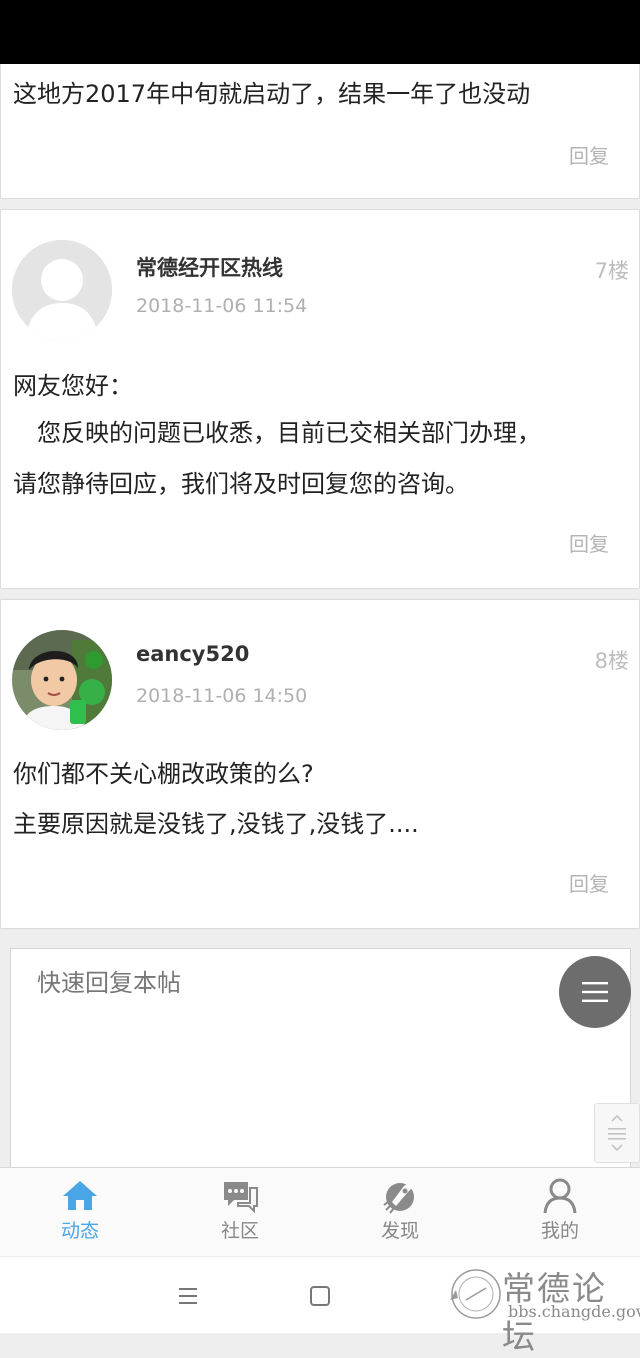 The height and width of the screenshot is (1358, 640). I want to click on post-content-line: 请您静待回应，我们将及时回复您的咨询。, so click(241, 484).